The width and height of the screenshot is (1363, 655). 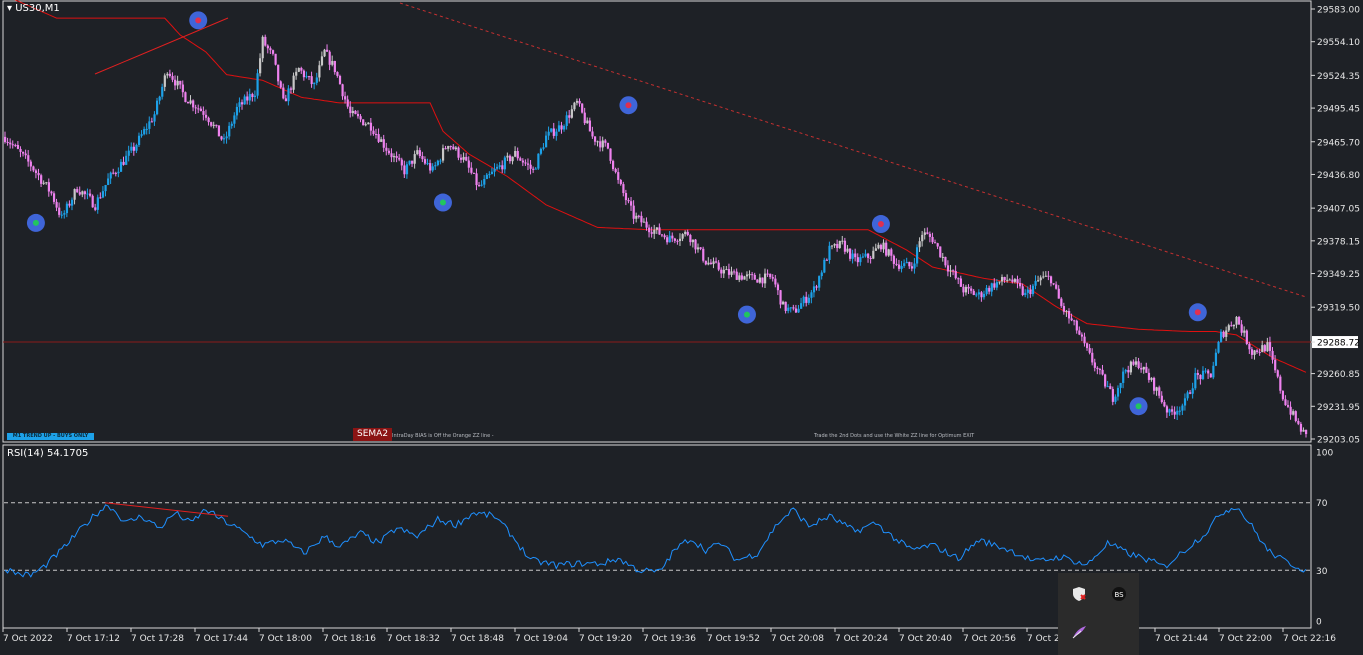 I want to click on taskbar-popup: BS, so click(x=1098, y=614).